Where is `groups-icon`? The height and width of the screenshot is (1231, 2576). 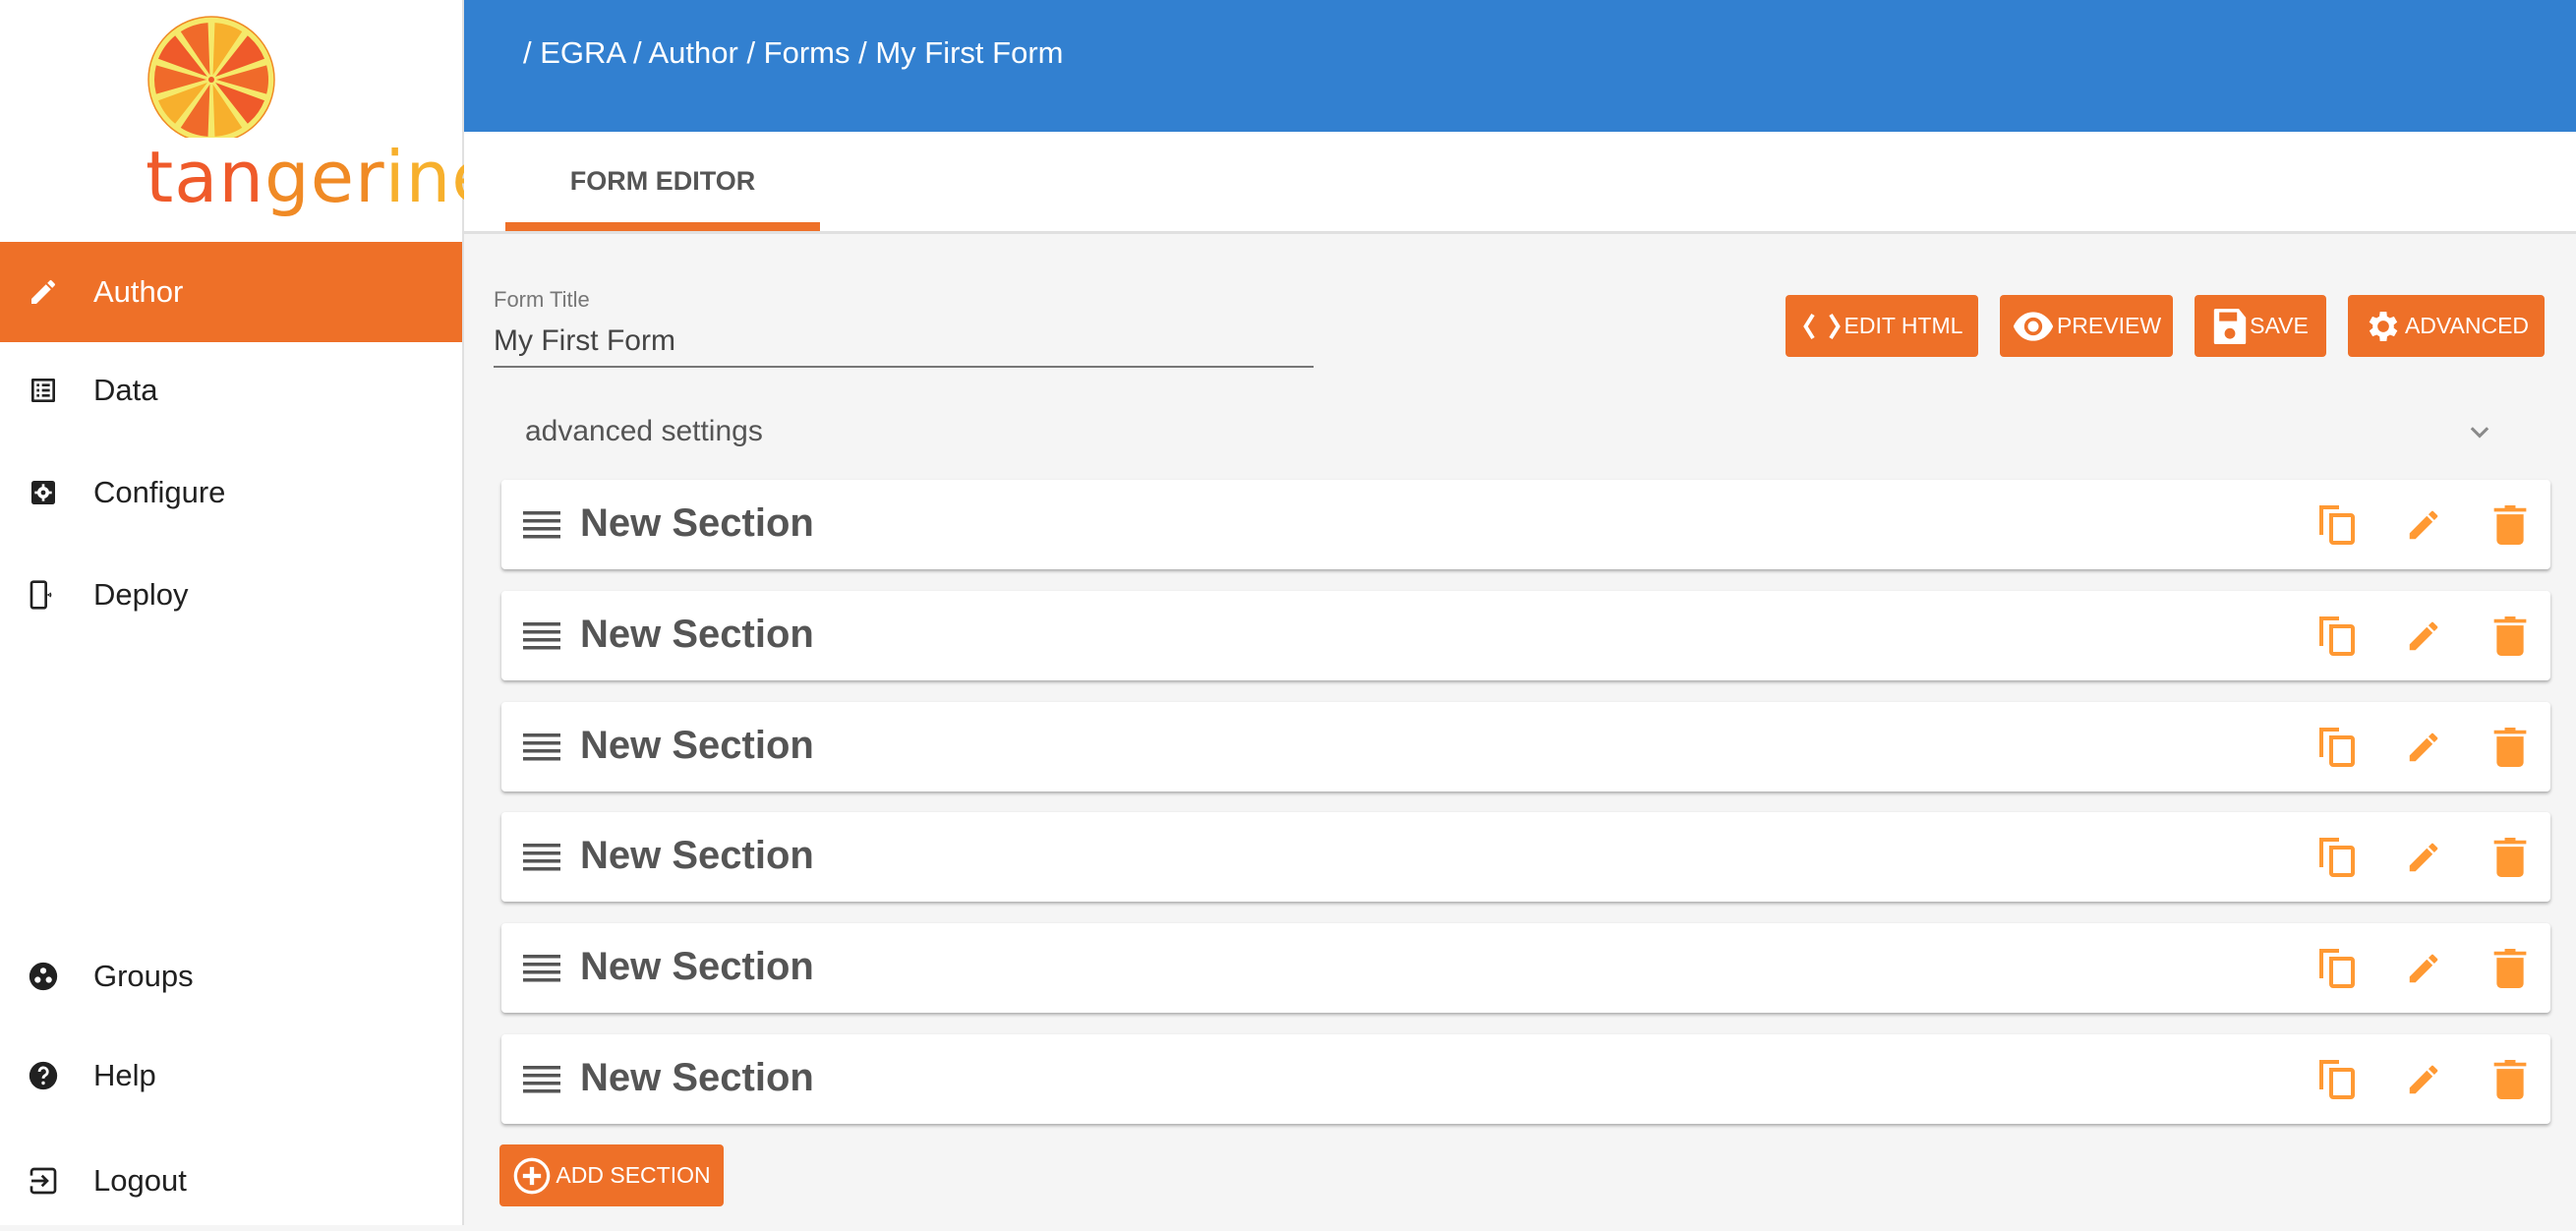 groups-icon is located at coordinates (43, 976).